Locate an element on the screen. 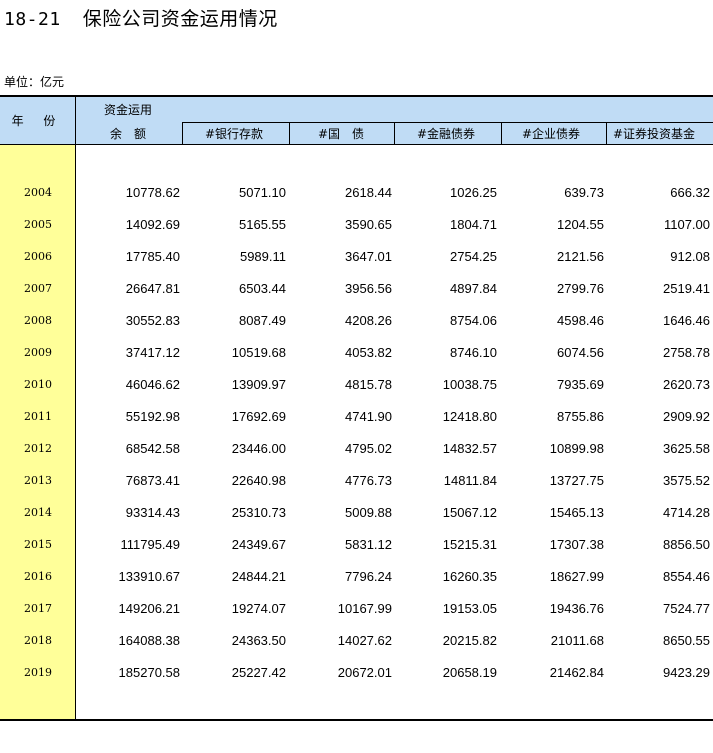 Image resolution: width=713 pixels, height=753 pixels. value-cell: 37417.12 is located at coordinates (152, 352).